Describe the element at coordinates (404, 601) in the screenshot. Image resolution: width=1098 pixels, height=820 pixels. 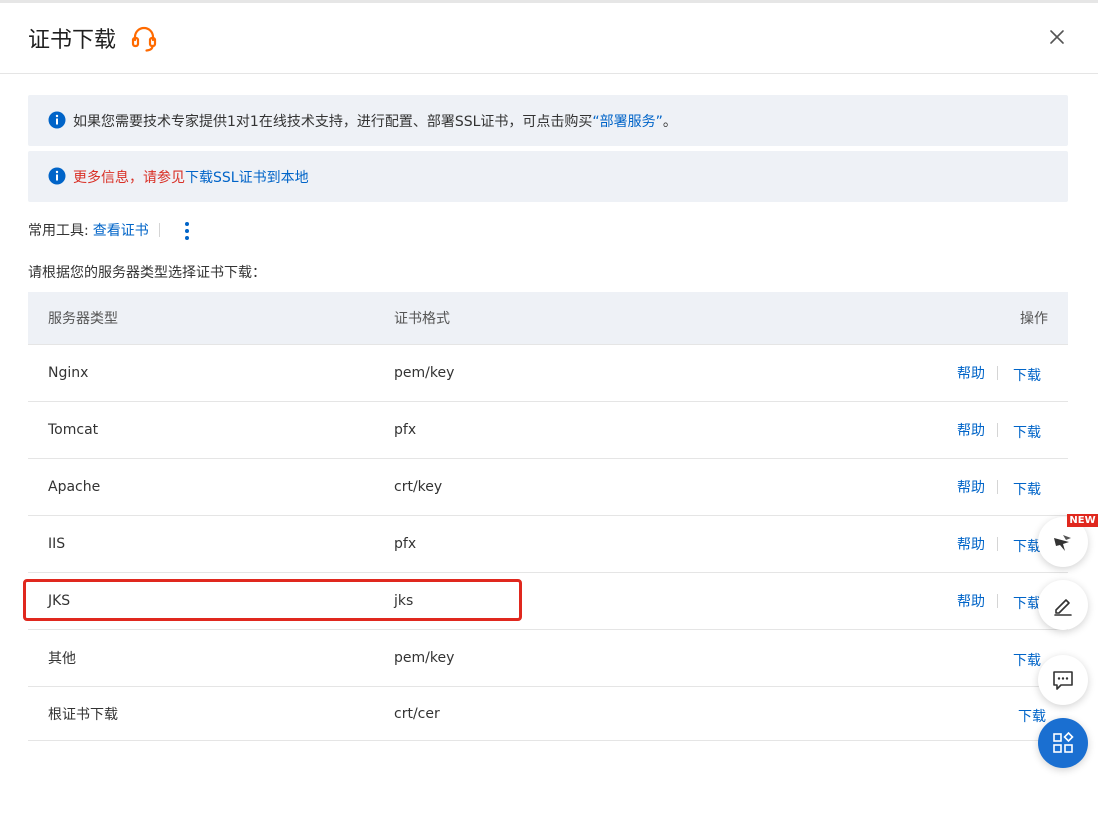
I see `cert-format-cell: jks` at that location.